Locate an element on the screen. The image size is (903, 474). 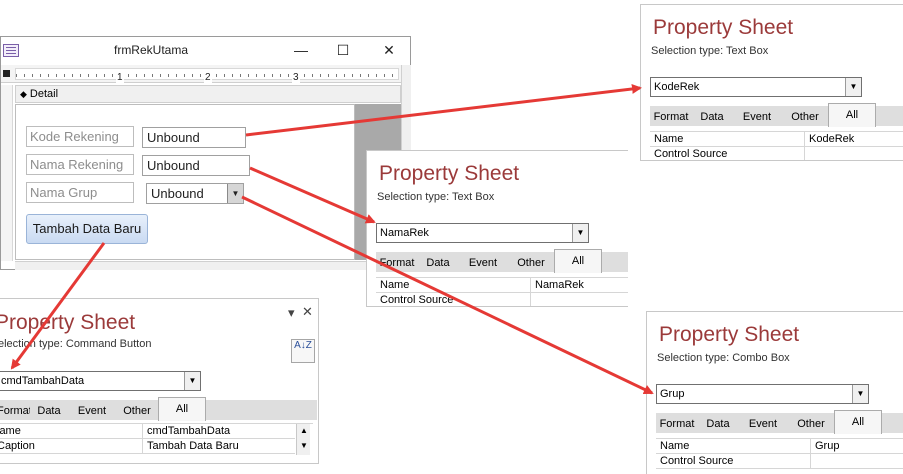
arrow-nama-to-sheet is located at coordinates (312, 195).